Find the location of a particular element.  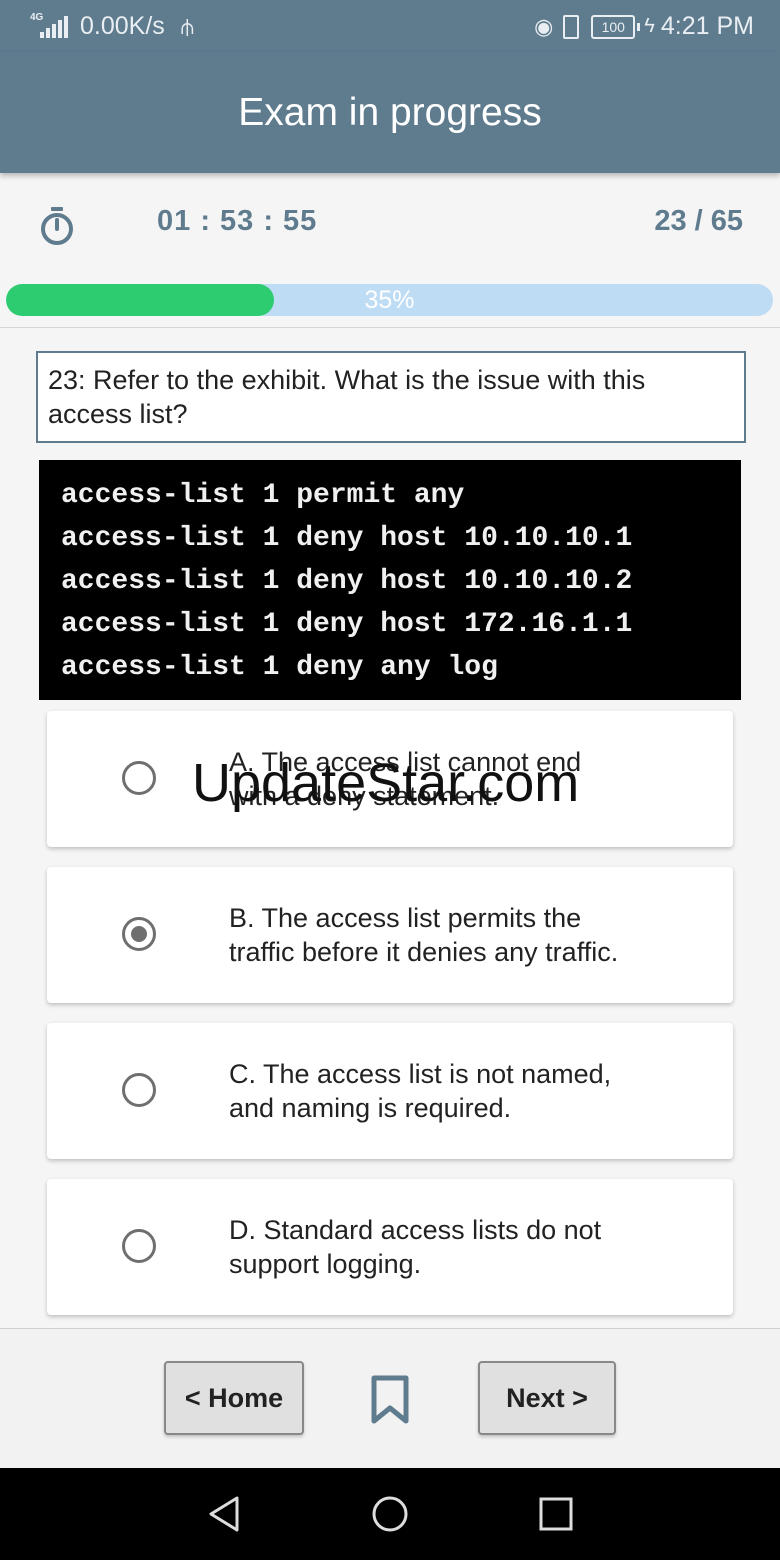

progress-bar: 35% is located at coordinates (389, 300).